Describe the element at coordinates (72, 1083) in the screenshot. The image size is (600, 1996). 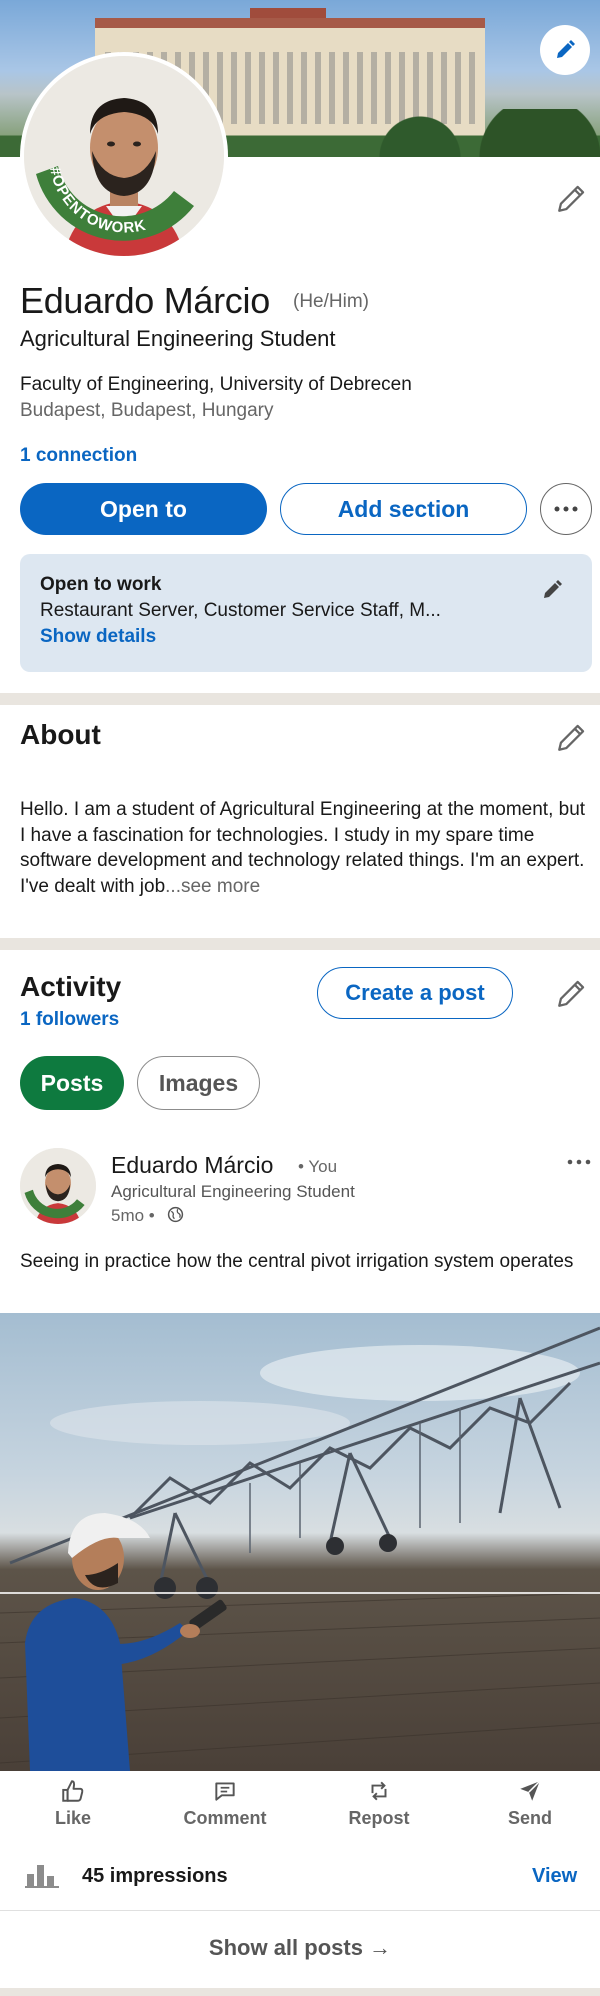
I see `tab-posts: Posts` at that location.